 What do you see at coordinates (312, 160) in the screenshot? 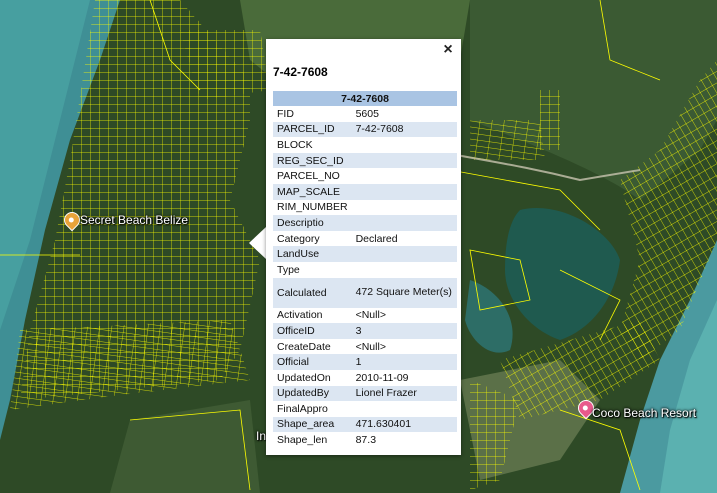
I see `attribute-key: REG_SEC_ID` at bounding box center [312, 160].